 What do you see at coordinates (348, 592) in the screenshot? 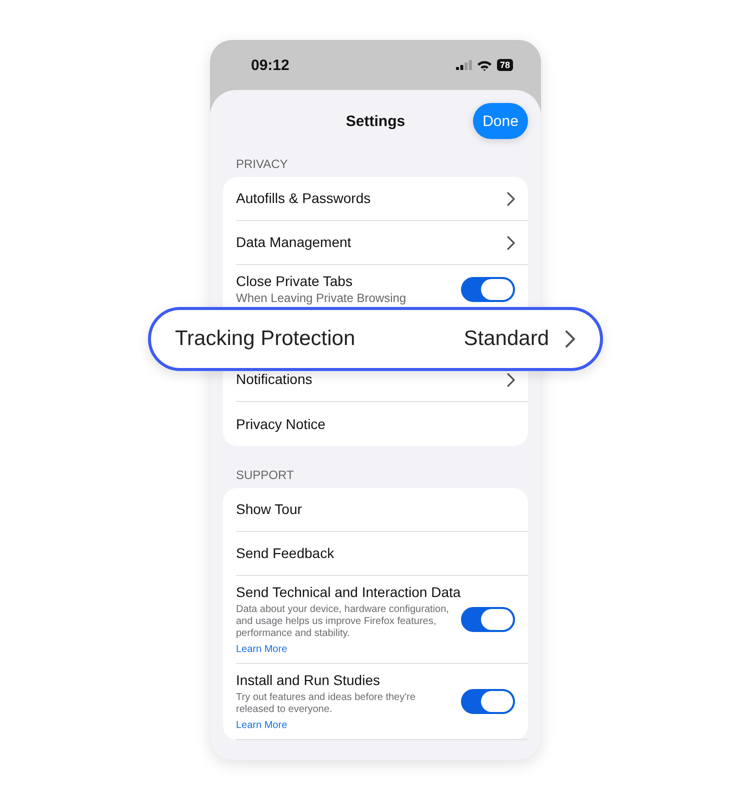
I see `row-label: Send Technical and Interaction Data` at bounding box center [348, 592].